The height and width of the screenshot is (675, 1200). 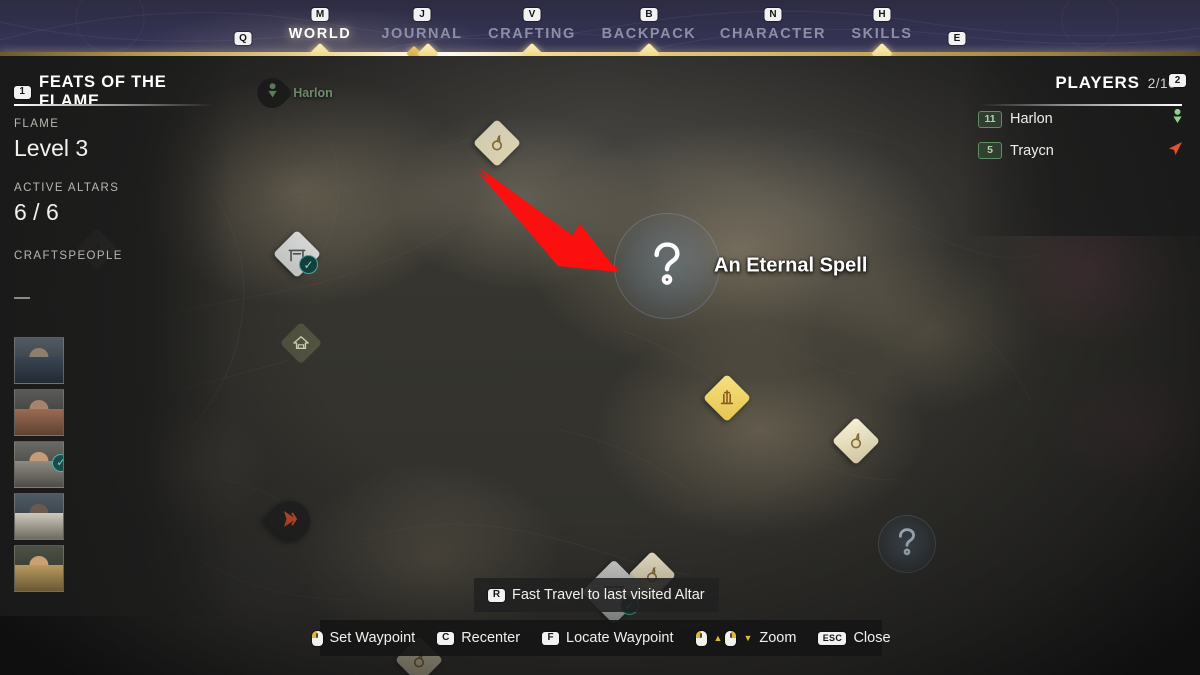 I want to click on players-title-row: PLAYERS 2/16, so click(x=1115, y=83).